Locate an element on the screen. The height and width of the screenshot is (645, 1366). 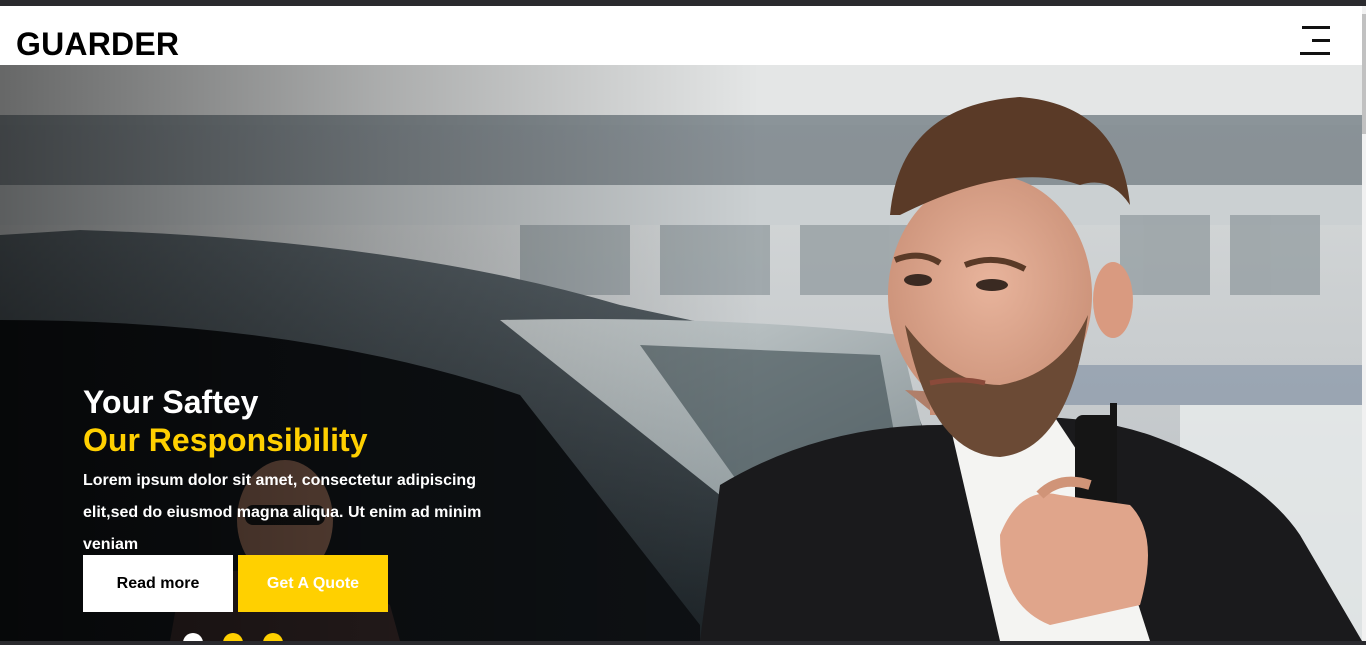
read-more-button: Read more is located at coordinates (158, 583).